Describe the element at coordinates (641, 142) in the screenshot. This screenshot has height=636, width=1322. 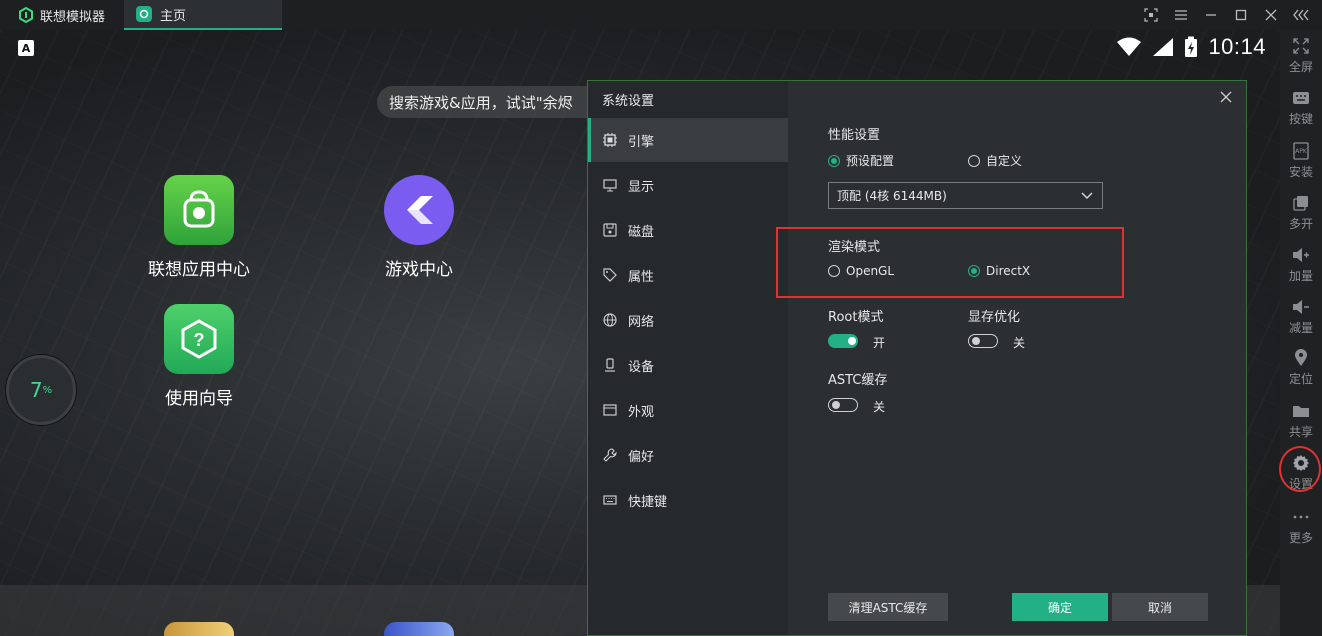
I see `nav-label: 引擎` at that location.